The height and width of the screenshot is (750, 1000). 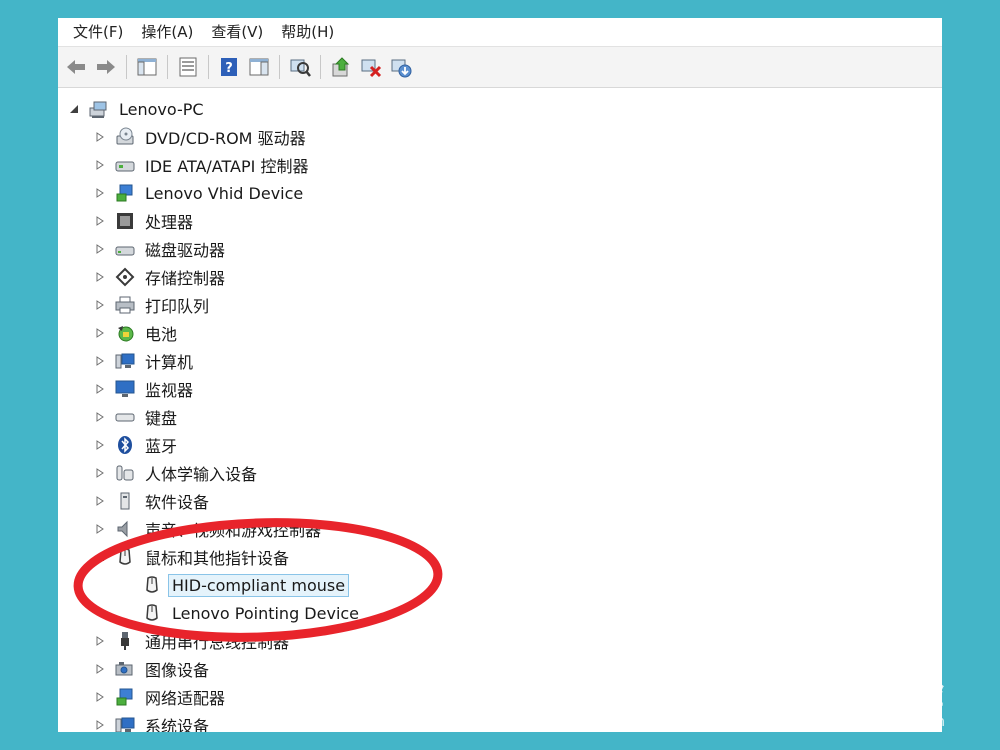 What do you see at coordinates (125, 641) in the screenshot?
I see `usb-icon` at bounding box center [125, 641].